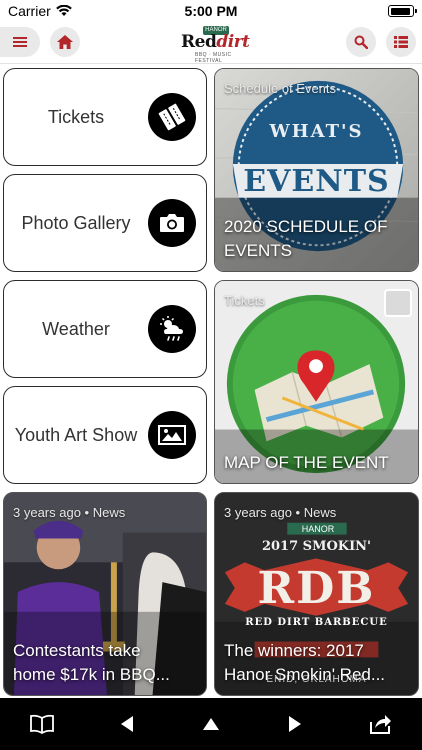  Describe the element at coordinates (172, 223) in the screenshot. I see `camera-icon` at that location.